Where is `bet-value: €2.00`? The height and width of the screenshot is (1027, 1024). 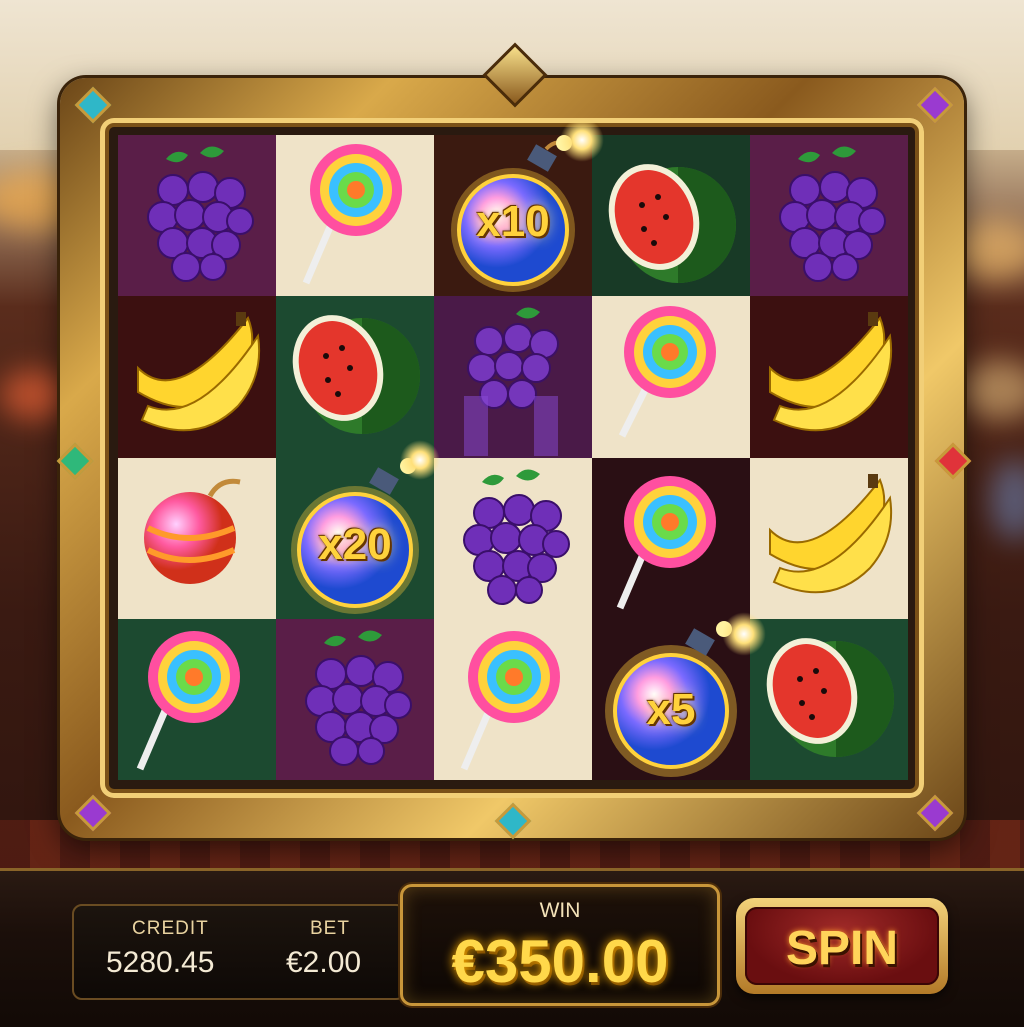 bet-value: €2.00 is located at coordinates (324, 962).